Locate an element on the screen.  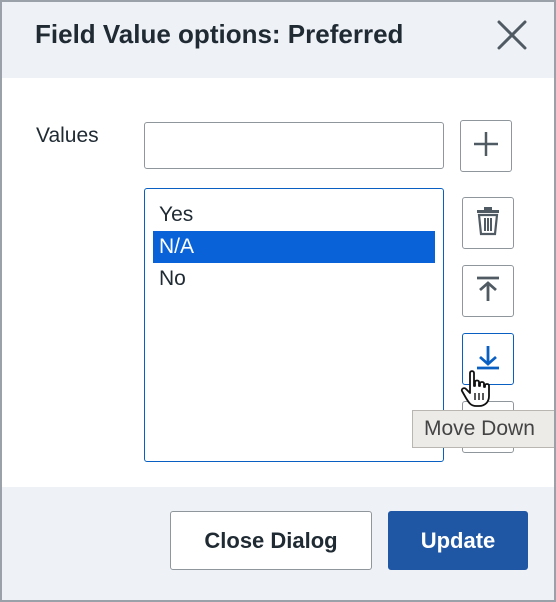
add-value-button is located at coordinates (486, 146).